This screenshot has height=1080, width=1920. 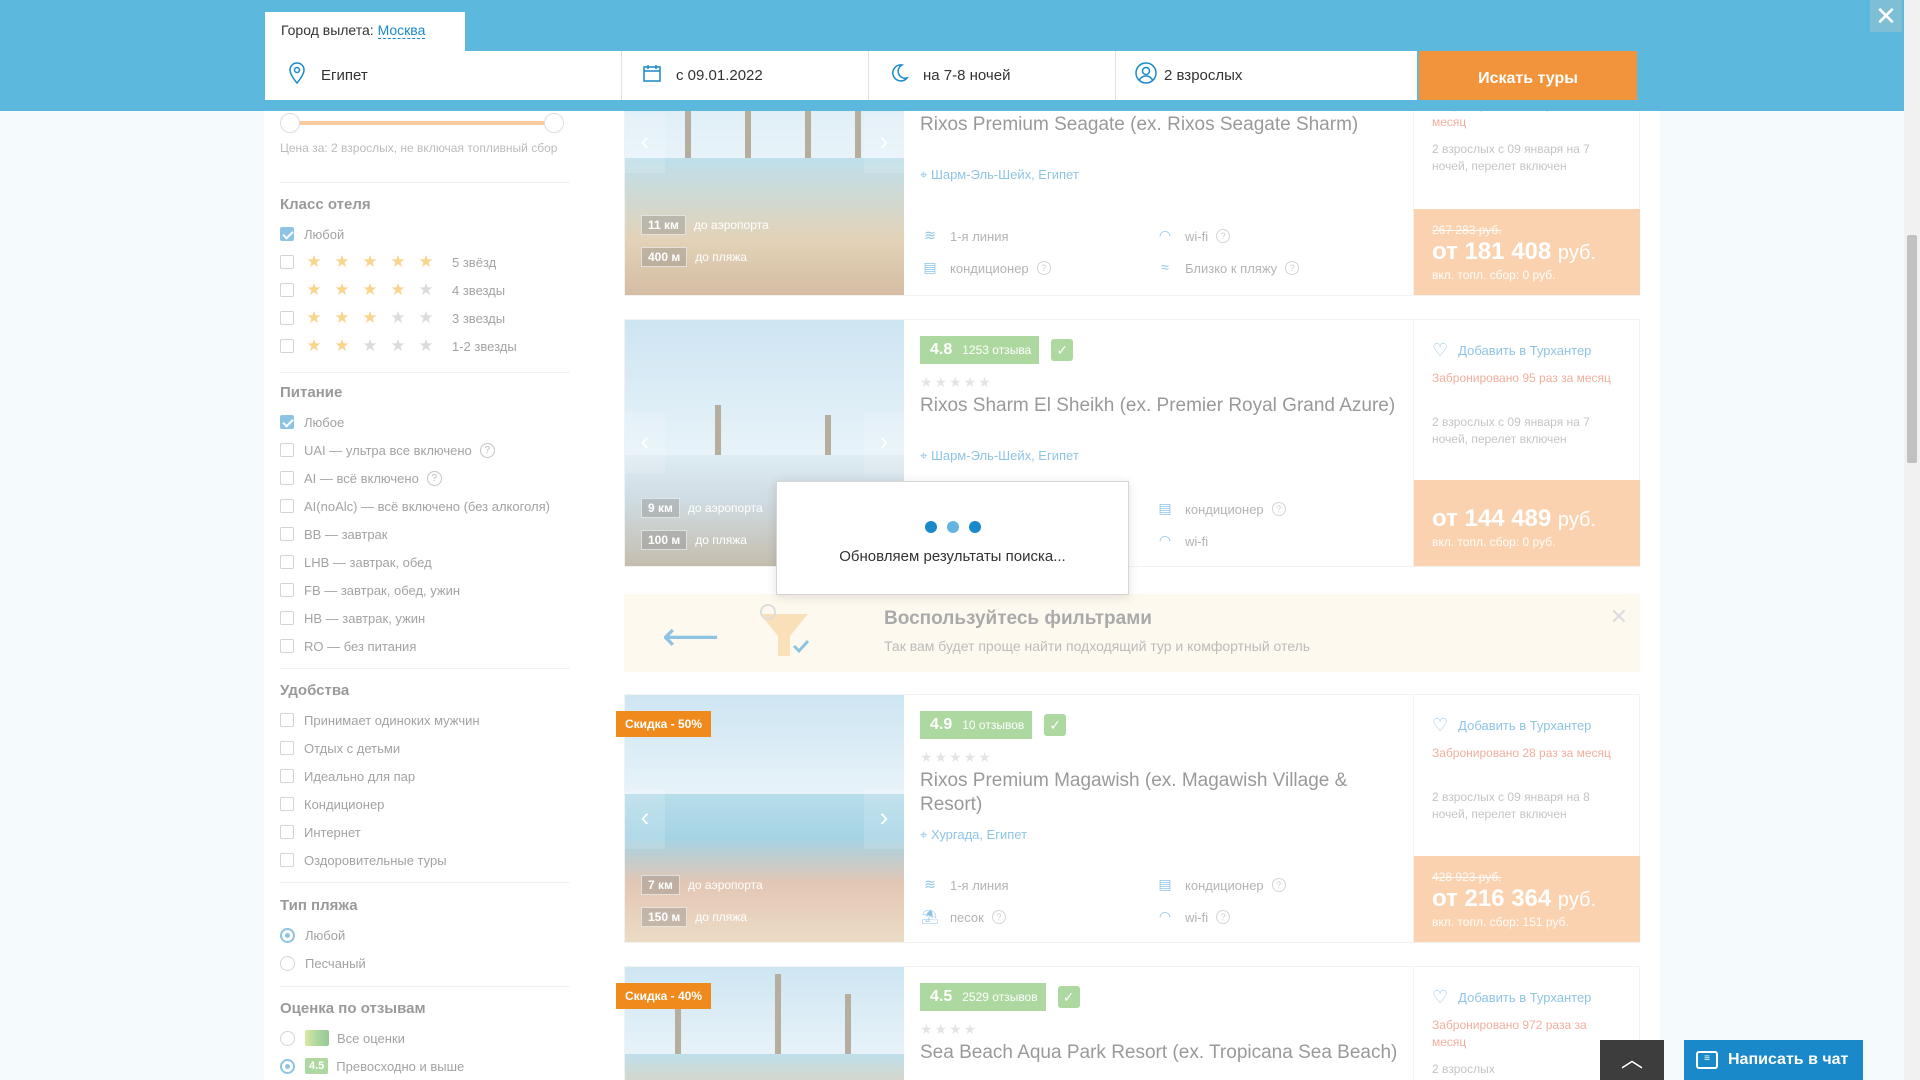 What do you see at coordinates (1146, 75) in the screenshot?
I see `user-icon` at bounding box center [1146, 75].